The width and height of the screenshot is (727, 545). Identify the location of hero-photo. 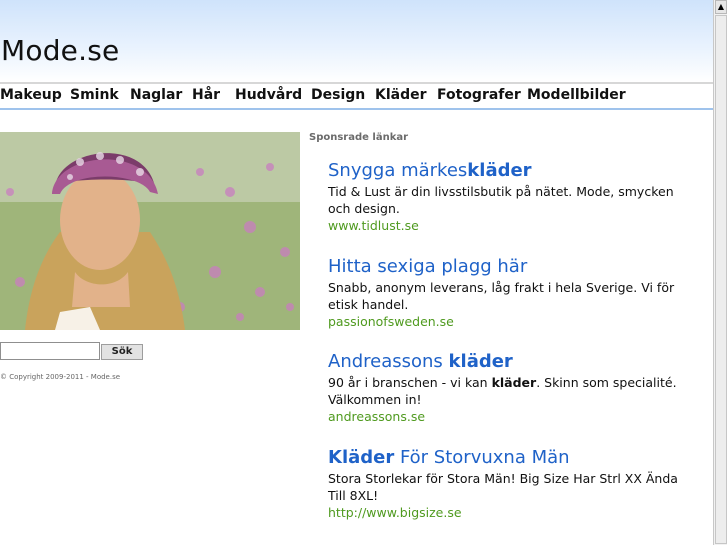
(150, 231).